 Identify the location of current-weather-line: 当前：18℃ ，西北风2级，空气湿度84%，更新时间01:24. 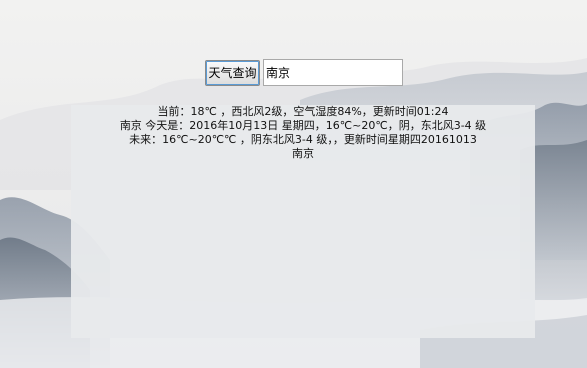
(303, 111).